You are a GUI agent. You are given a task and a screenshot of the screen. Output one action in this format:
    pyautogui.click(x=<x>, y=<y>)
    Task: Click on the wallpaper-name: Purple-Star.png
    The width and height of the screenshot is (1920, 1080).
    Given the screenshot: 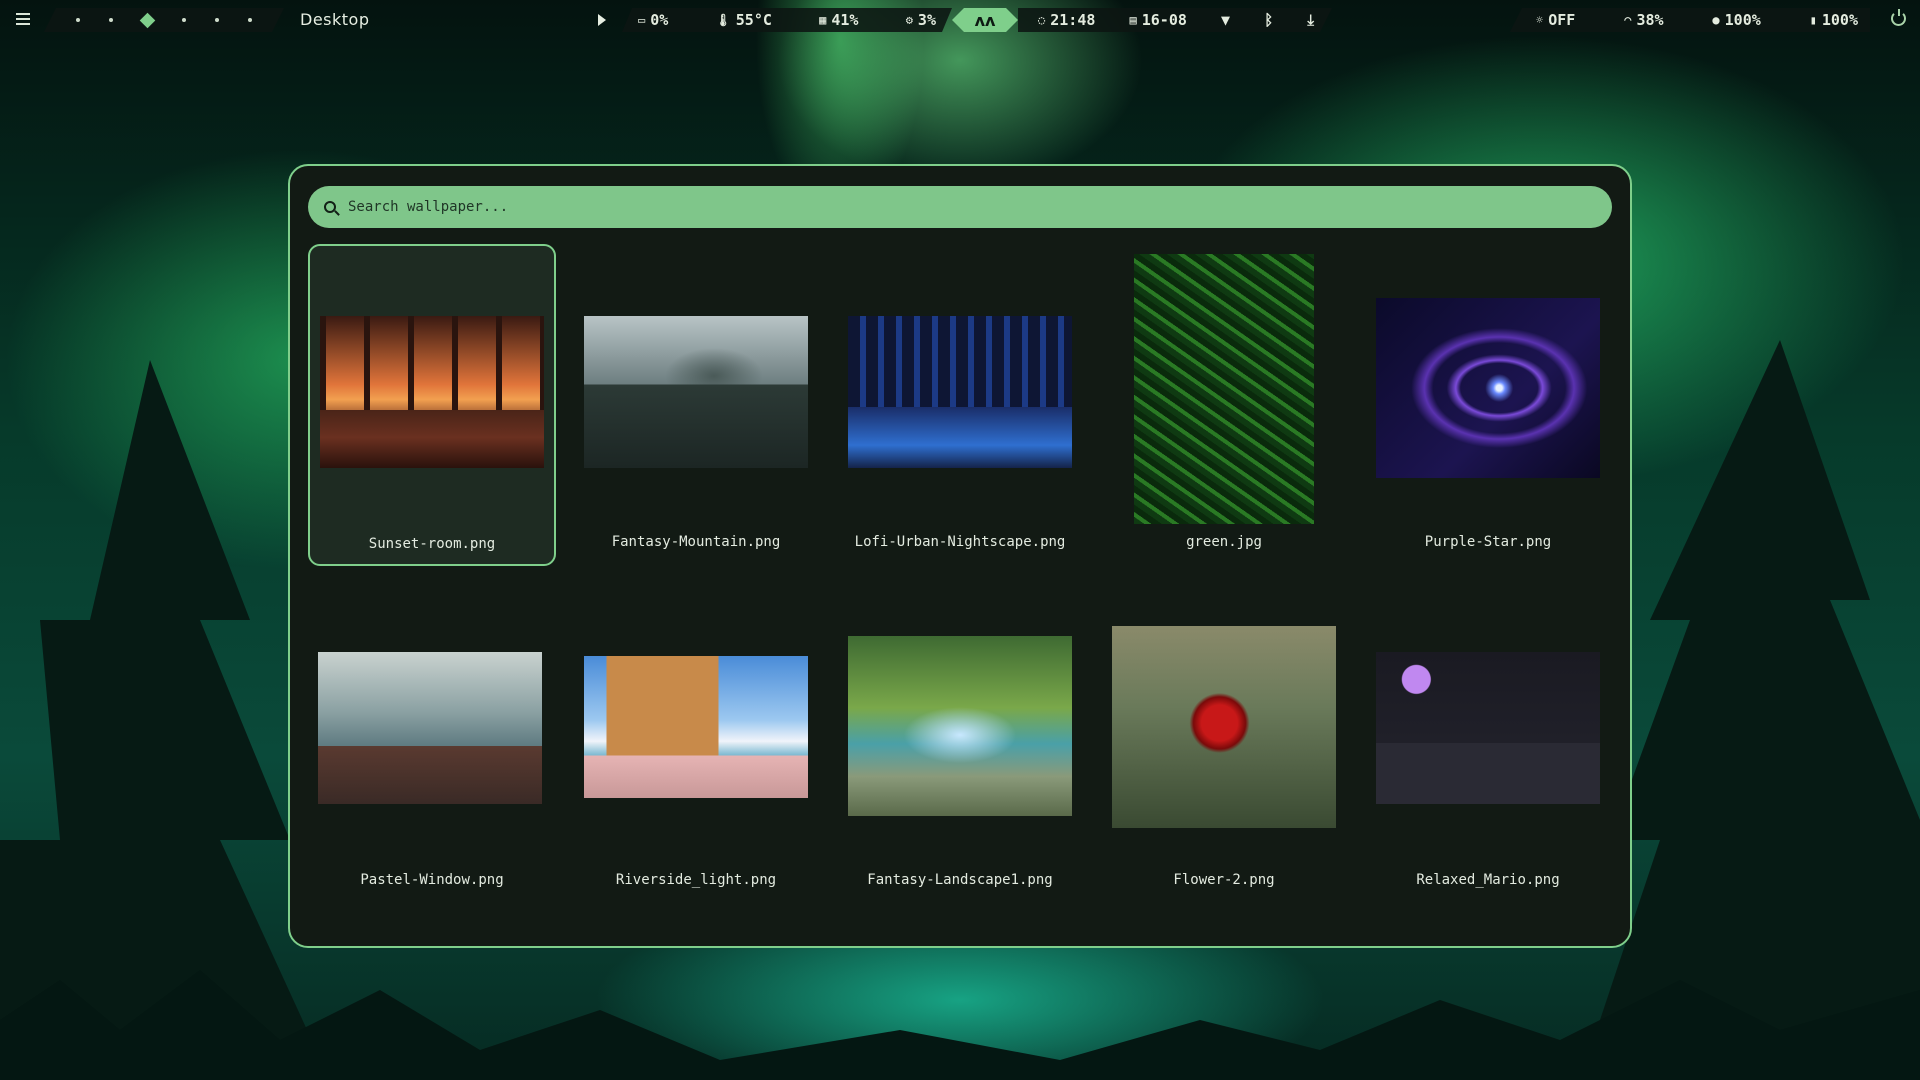 What is the action you would take?
    pyautogui.click(x=1488, y=542)
    